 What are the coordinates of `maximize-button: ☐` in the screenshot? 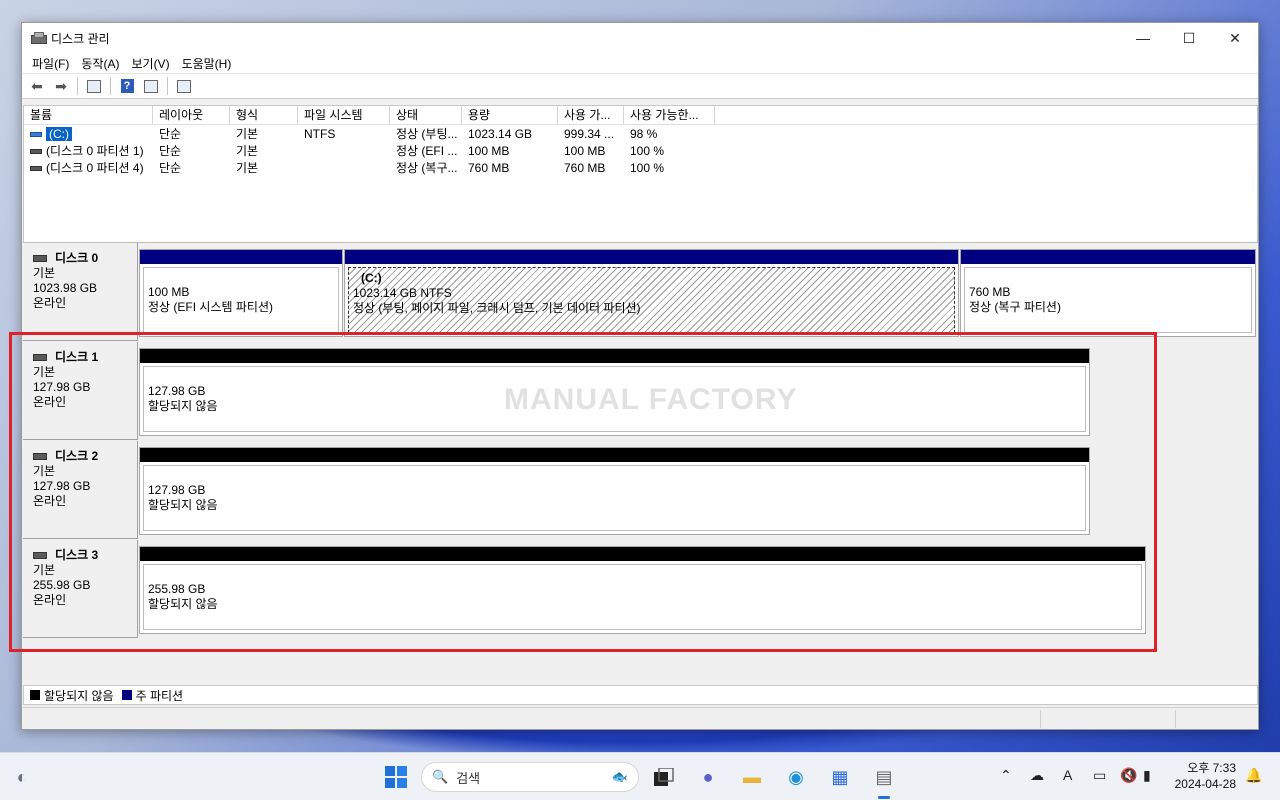 It's located at (1189, 38).